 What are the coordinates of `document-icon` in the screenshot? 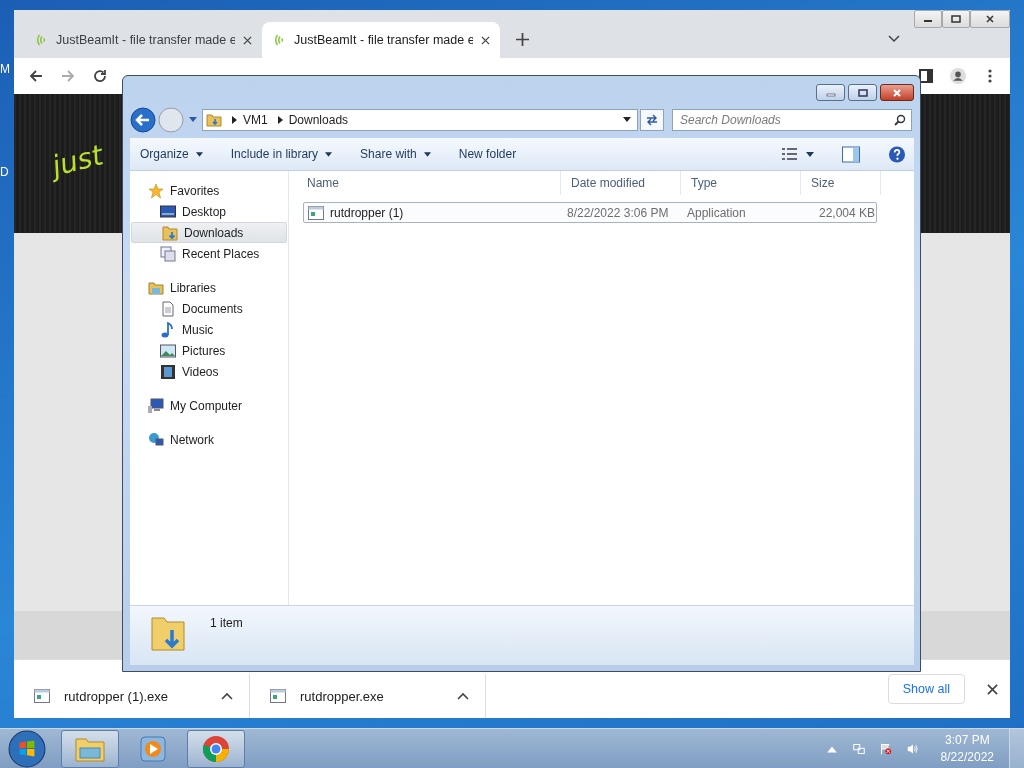 It's located at (168, 308).